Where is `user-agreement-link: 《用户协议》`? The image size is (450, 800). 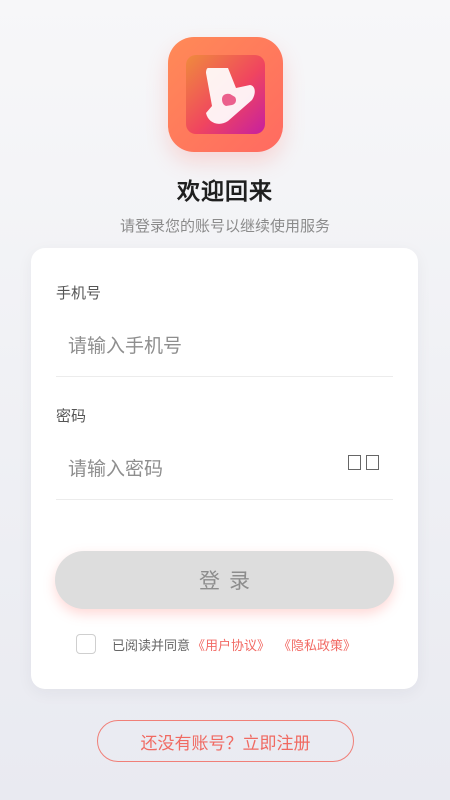
user-agreement-link: 《用户协议》 is located at coordinates (231, 644).